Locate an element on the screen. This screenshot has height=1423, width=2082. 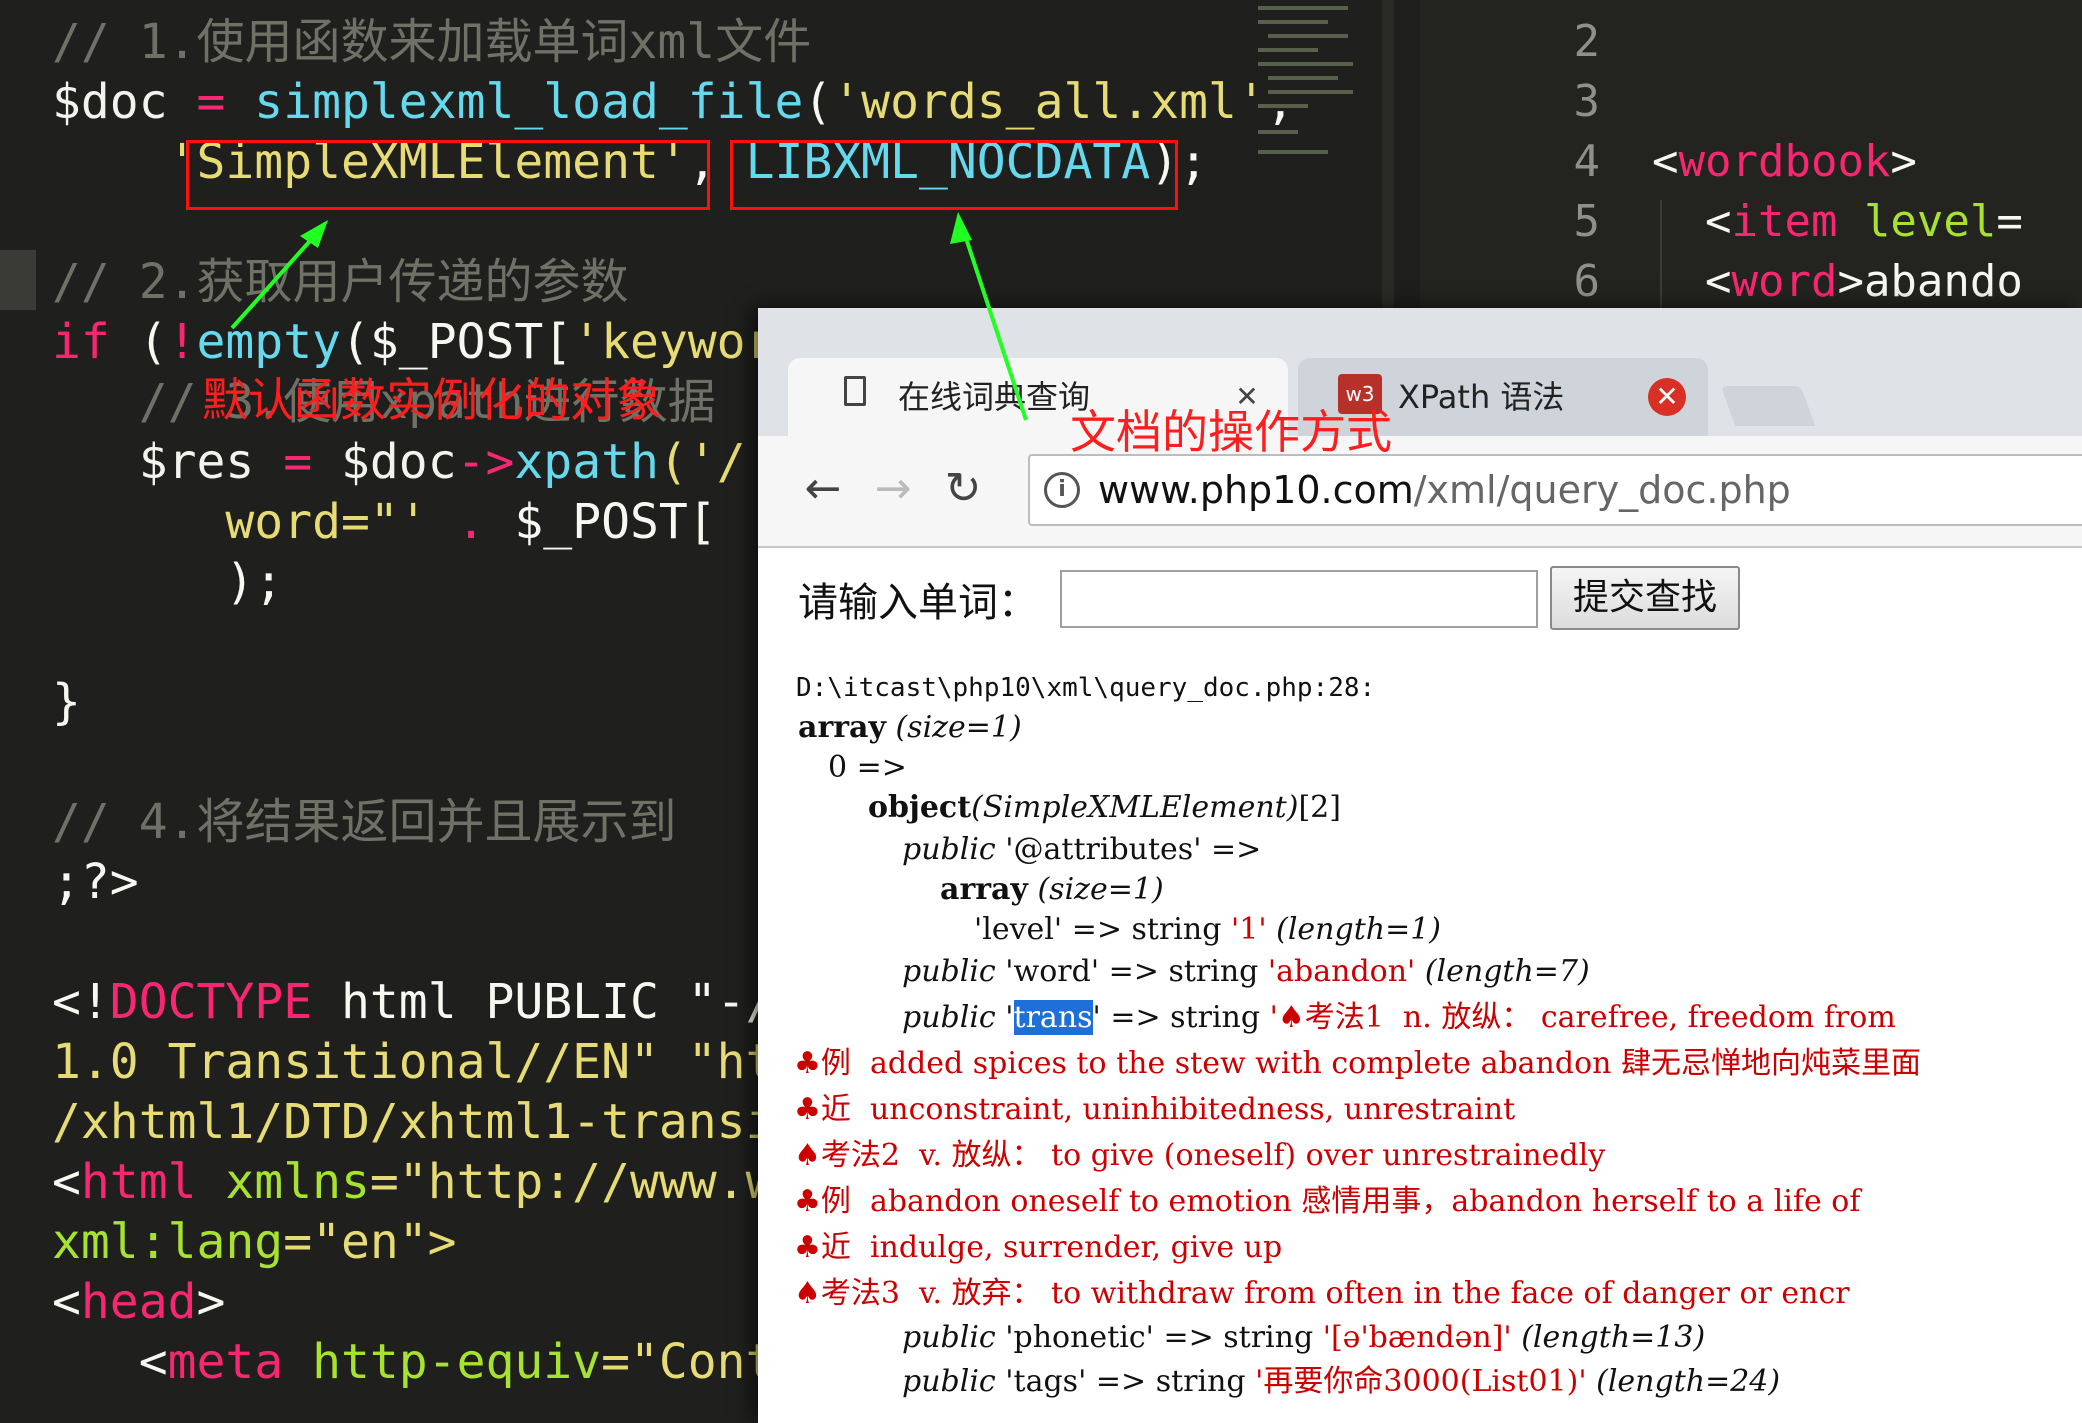
annotation-default-object: 默认函数实例化的对象 is located at coordinates (432, 400).